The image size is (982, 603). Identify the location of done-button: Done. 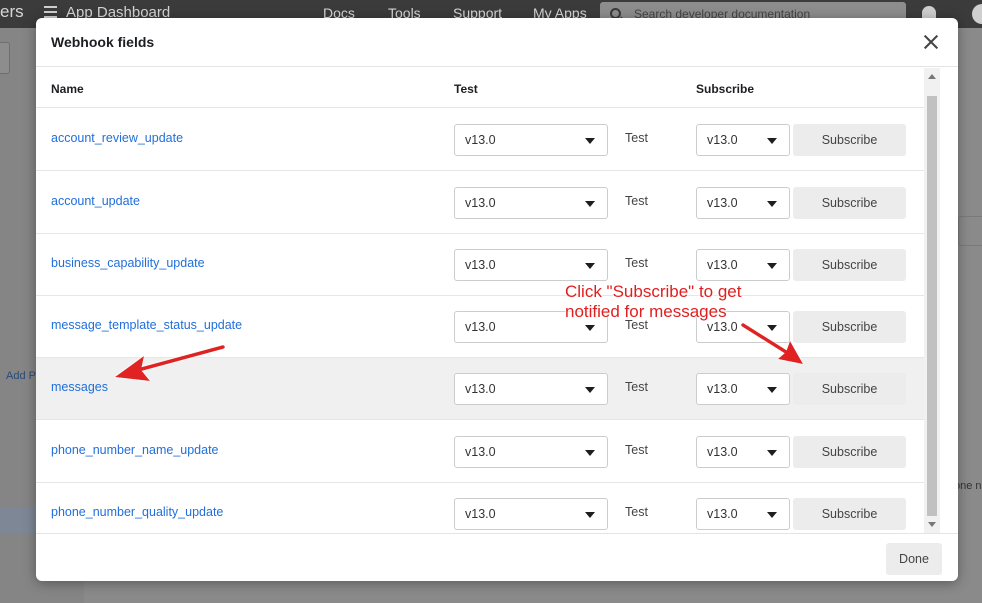
(914, 559).